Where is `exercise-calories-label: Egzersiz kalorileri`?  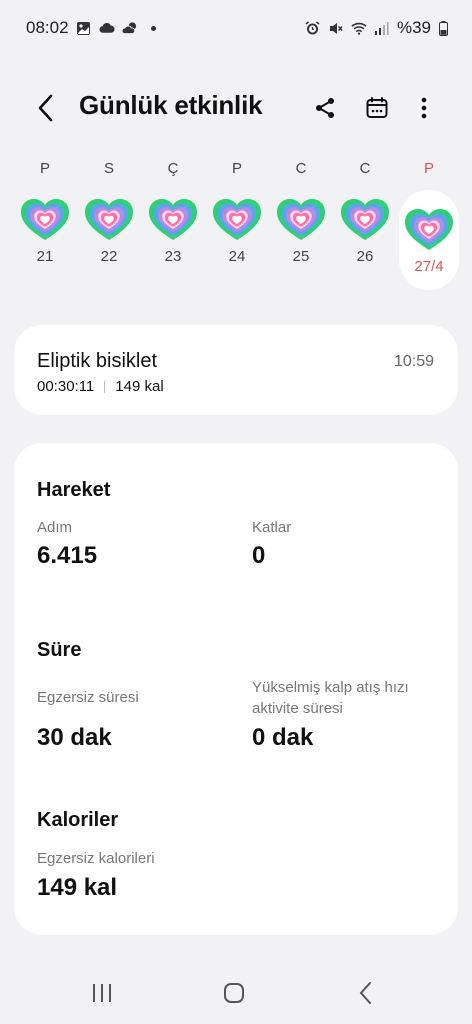 exercise-calories-label: Egzersiz kalorileri is located at coordinates (96, 858).